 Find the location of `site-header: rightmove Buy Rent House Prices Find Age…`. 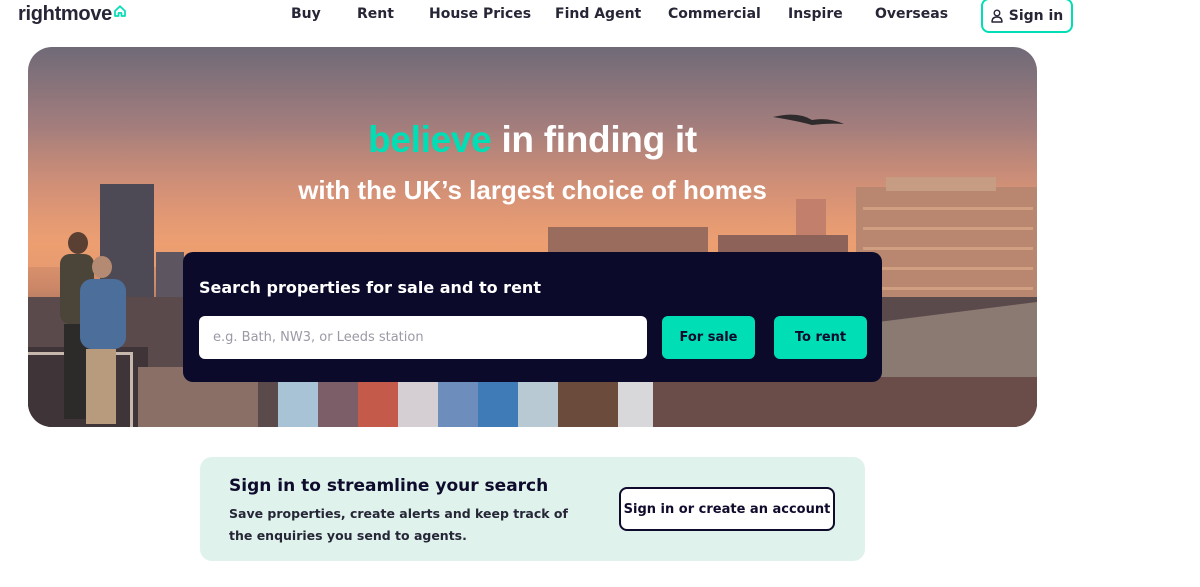

site-header: rightmove Buy Rent House Prices Find Age… is located at coordinates (600, 17).